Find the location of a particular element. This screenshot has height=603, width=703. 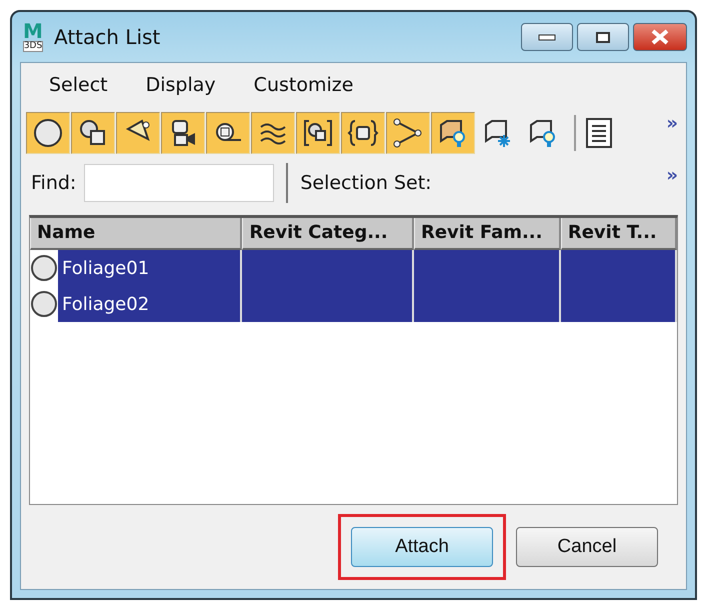

menu-item: Customize is located at coordinates (304, 85).